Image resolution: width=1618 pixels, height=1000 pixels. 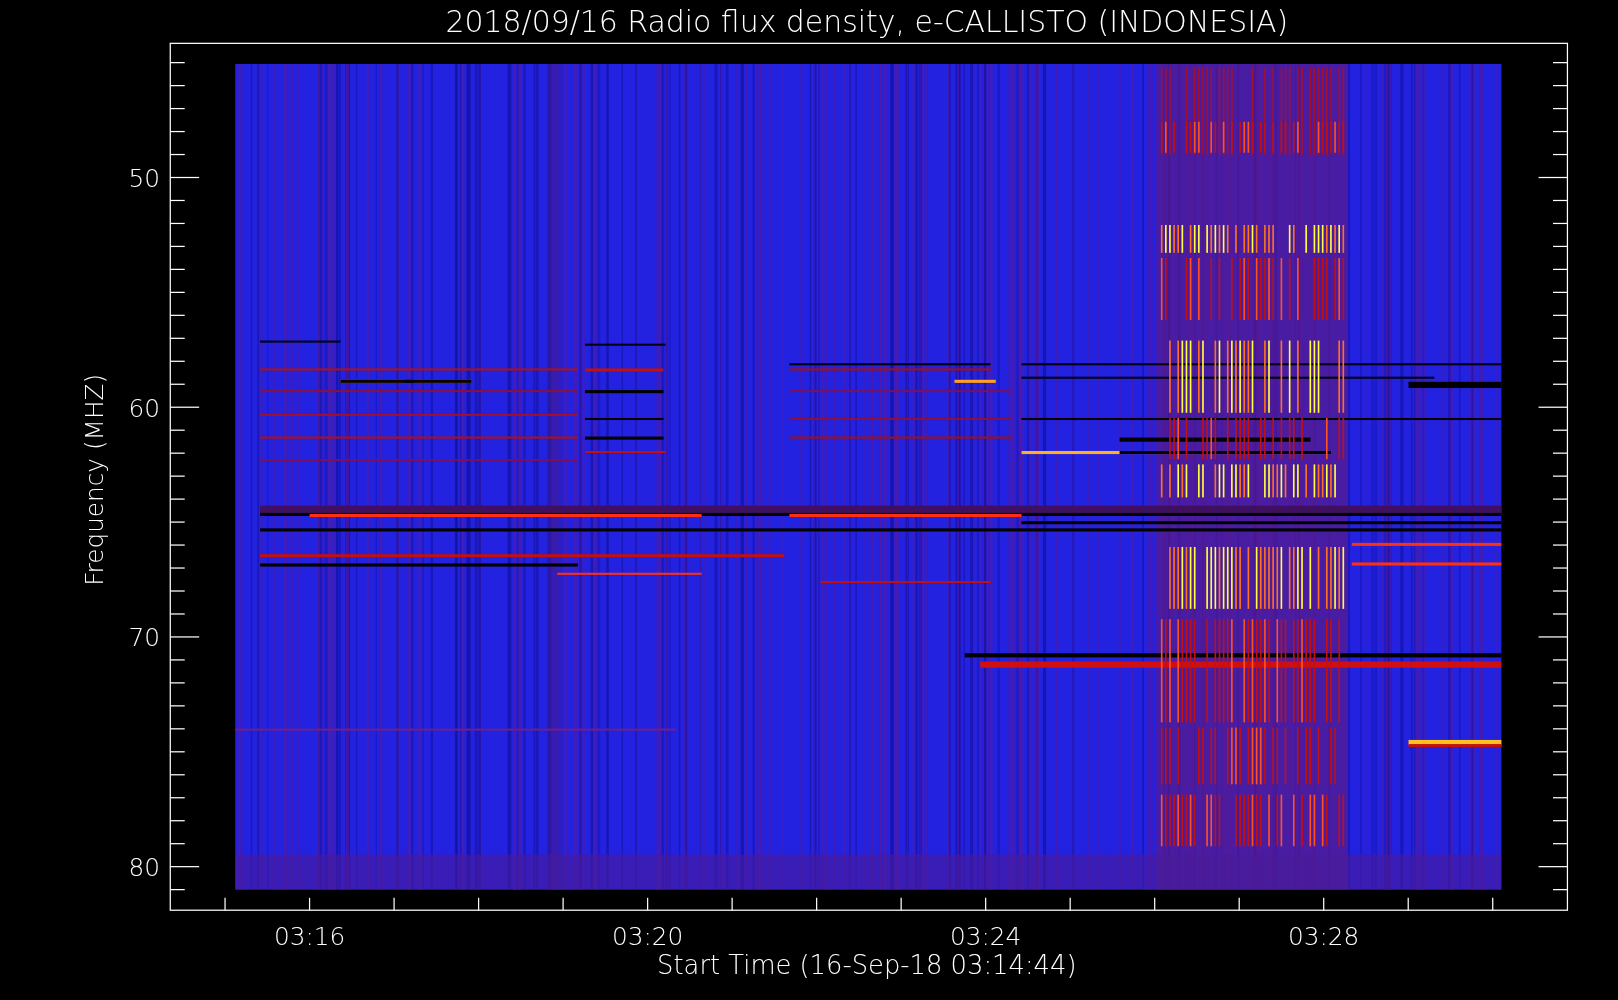 I want to click on tick-label: 70, so click(x=144, y=638).